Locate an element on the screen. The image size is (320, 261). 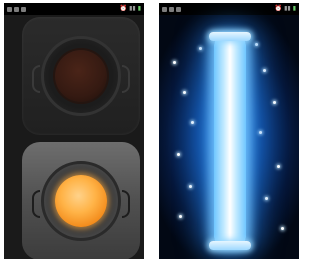
glow-tube is located at coordinates (230, 141).